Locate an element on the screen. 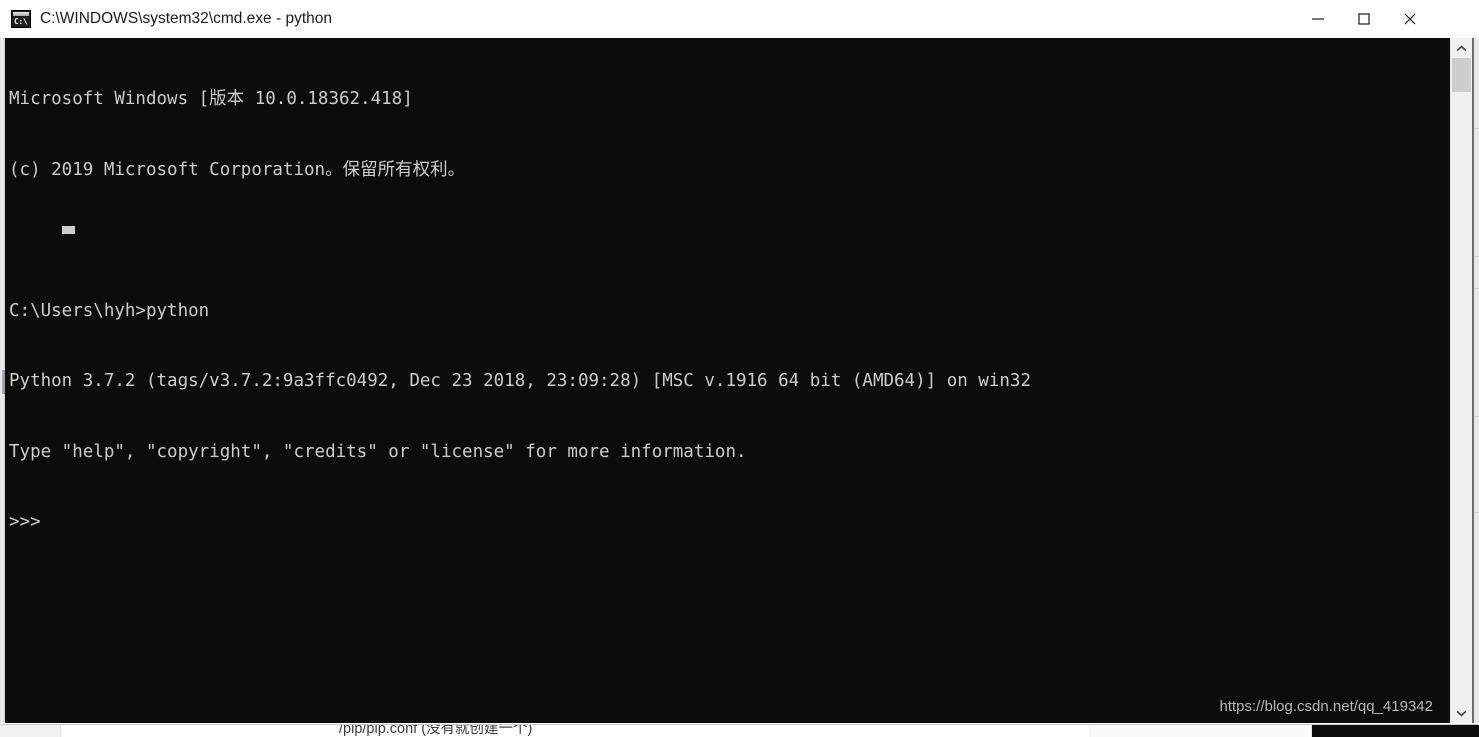 The image size is (1479, 737). title-bar: C:\ C:\WINDOWS\system32\cmd.exe - python is located at coordinates (739, 19).